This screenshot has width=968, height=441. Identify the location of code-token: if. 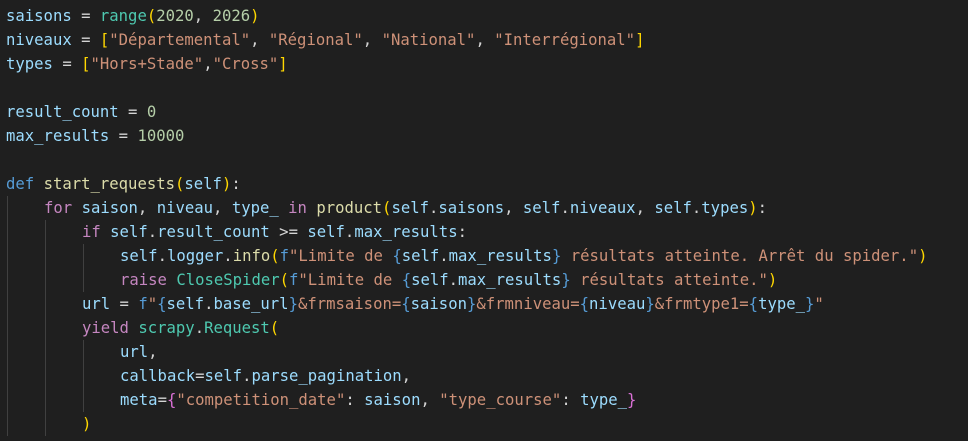
(91, 232).